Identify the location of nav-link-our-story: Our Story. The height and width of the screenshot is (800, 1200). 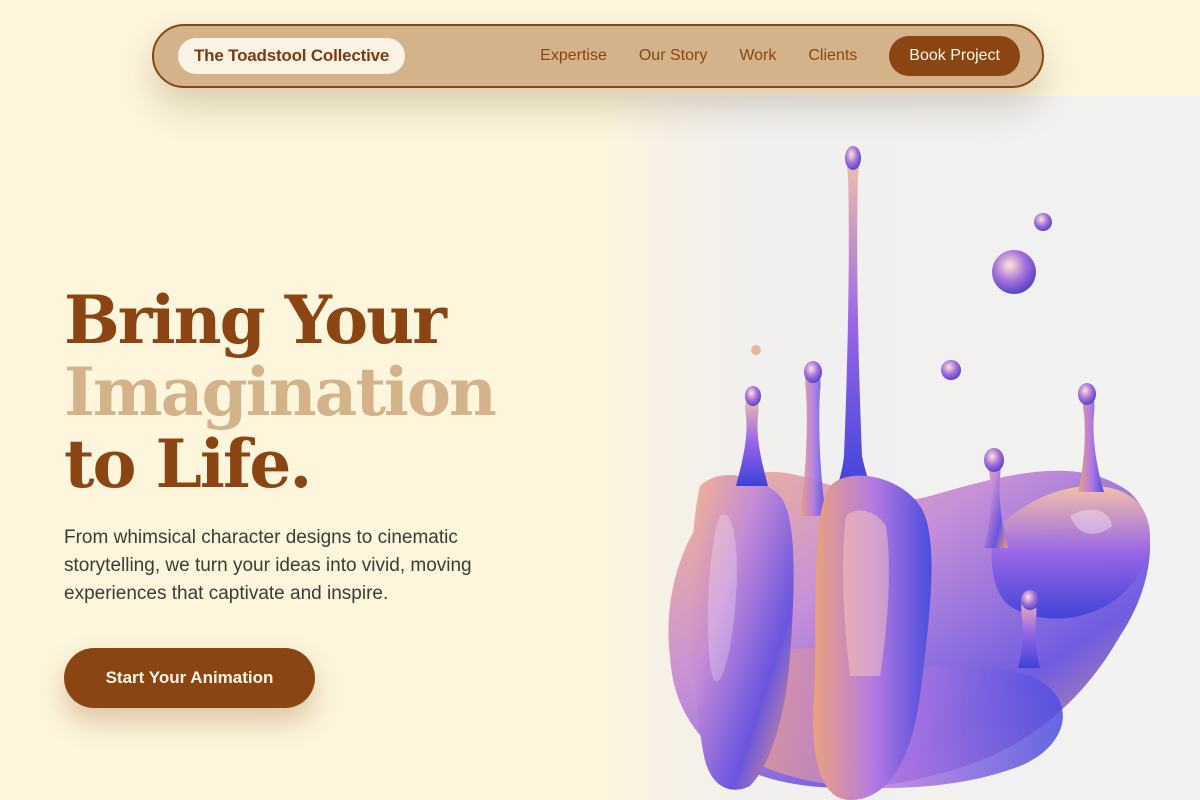
(673, 56).